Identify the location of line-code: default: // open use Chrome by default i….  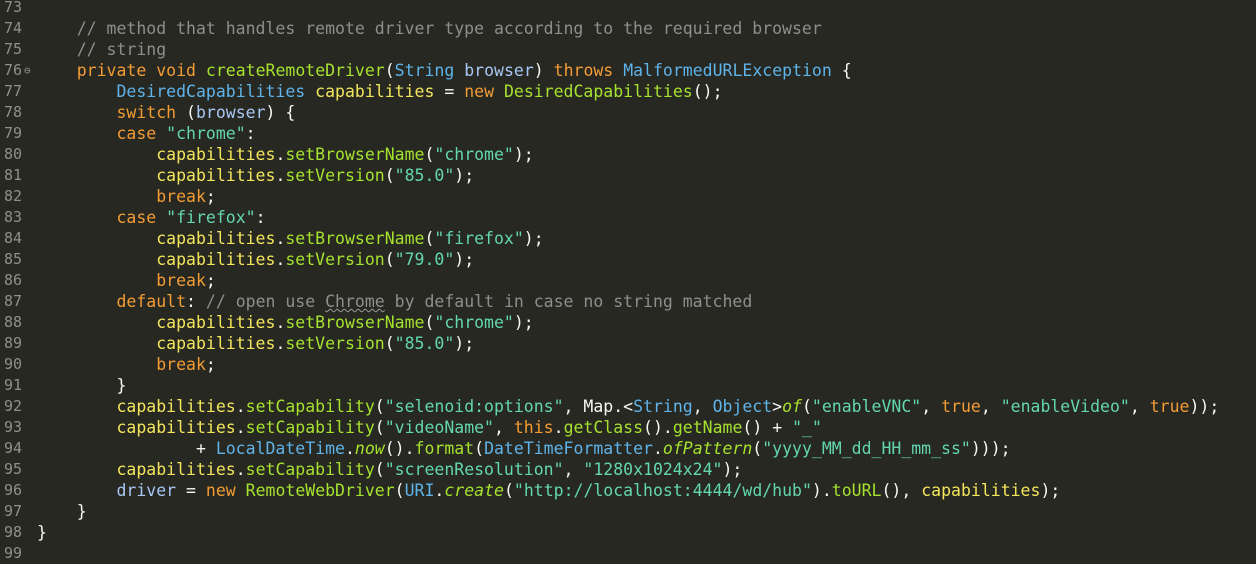
(394, 301).